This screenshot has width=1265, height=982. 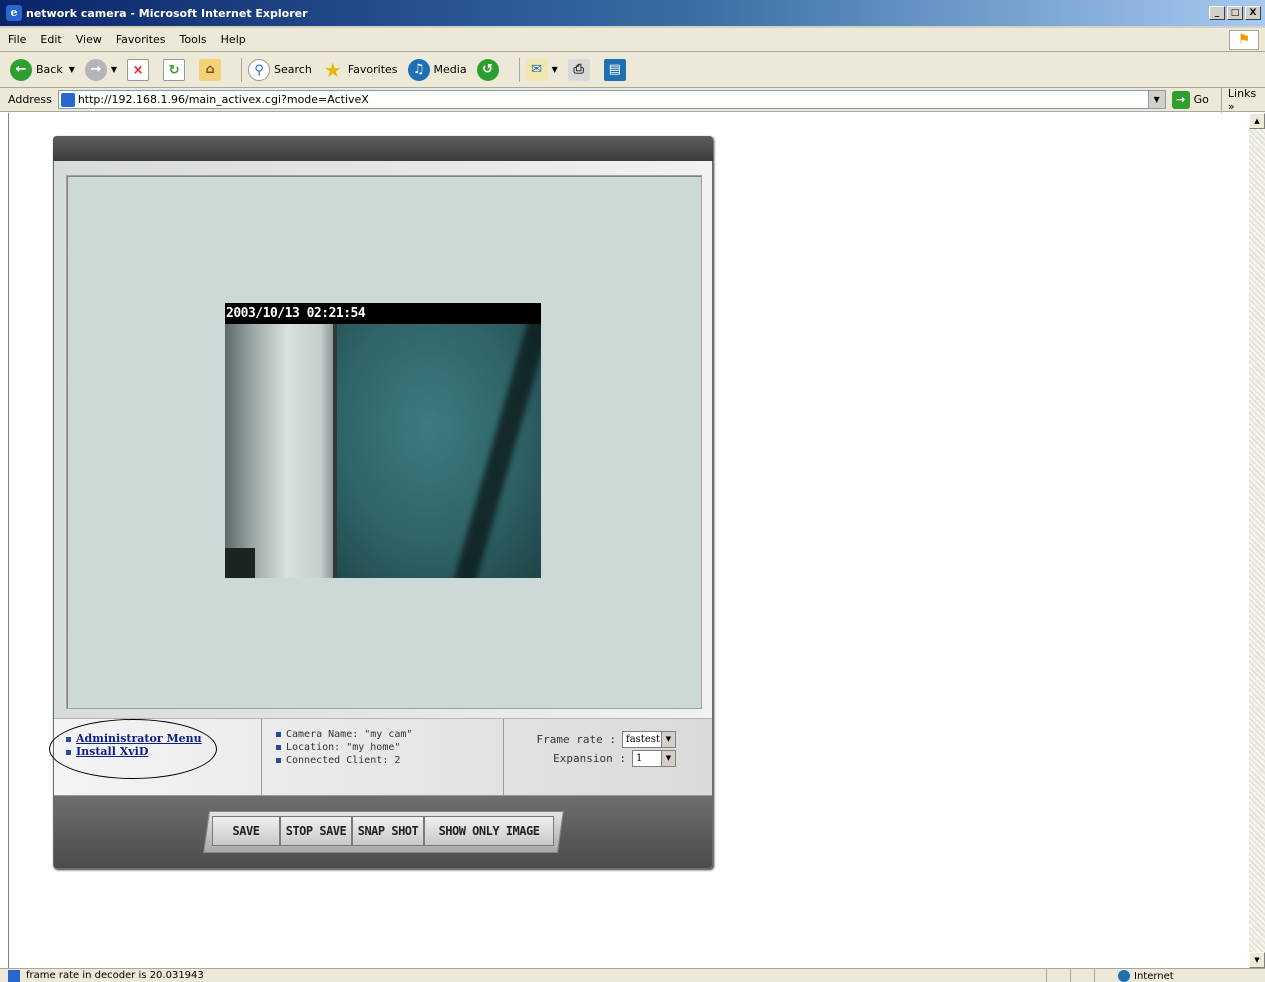 I want to click on search-button: ⚲ Search, so click(x=280, y=69).